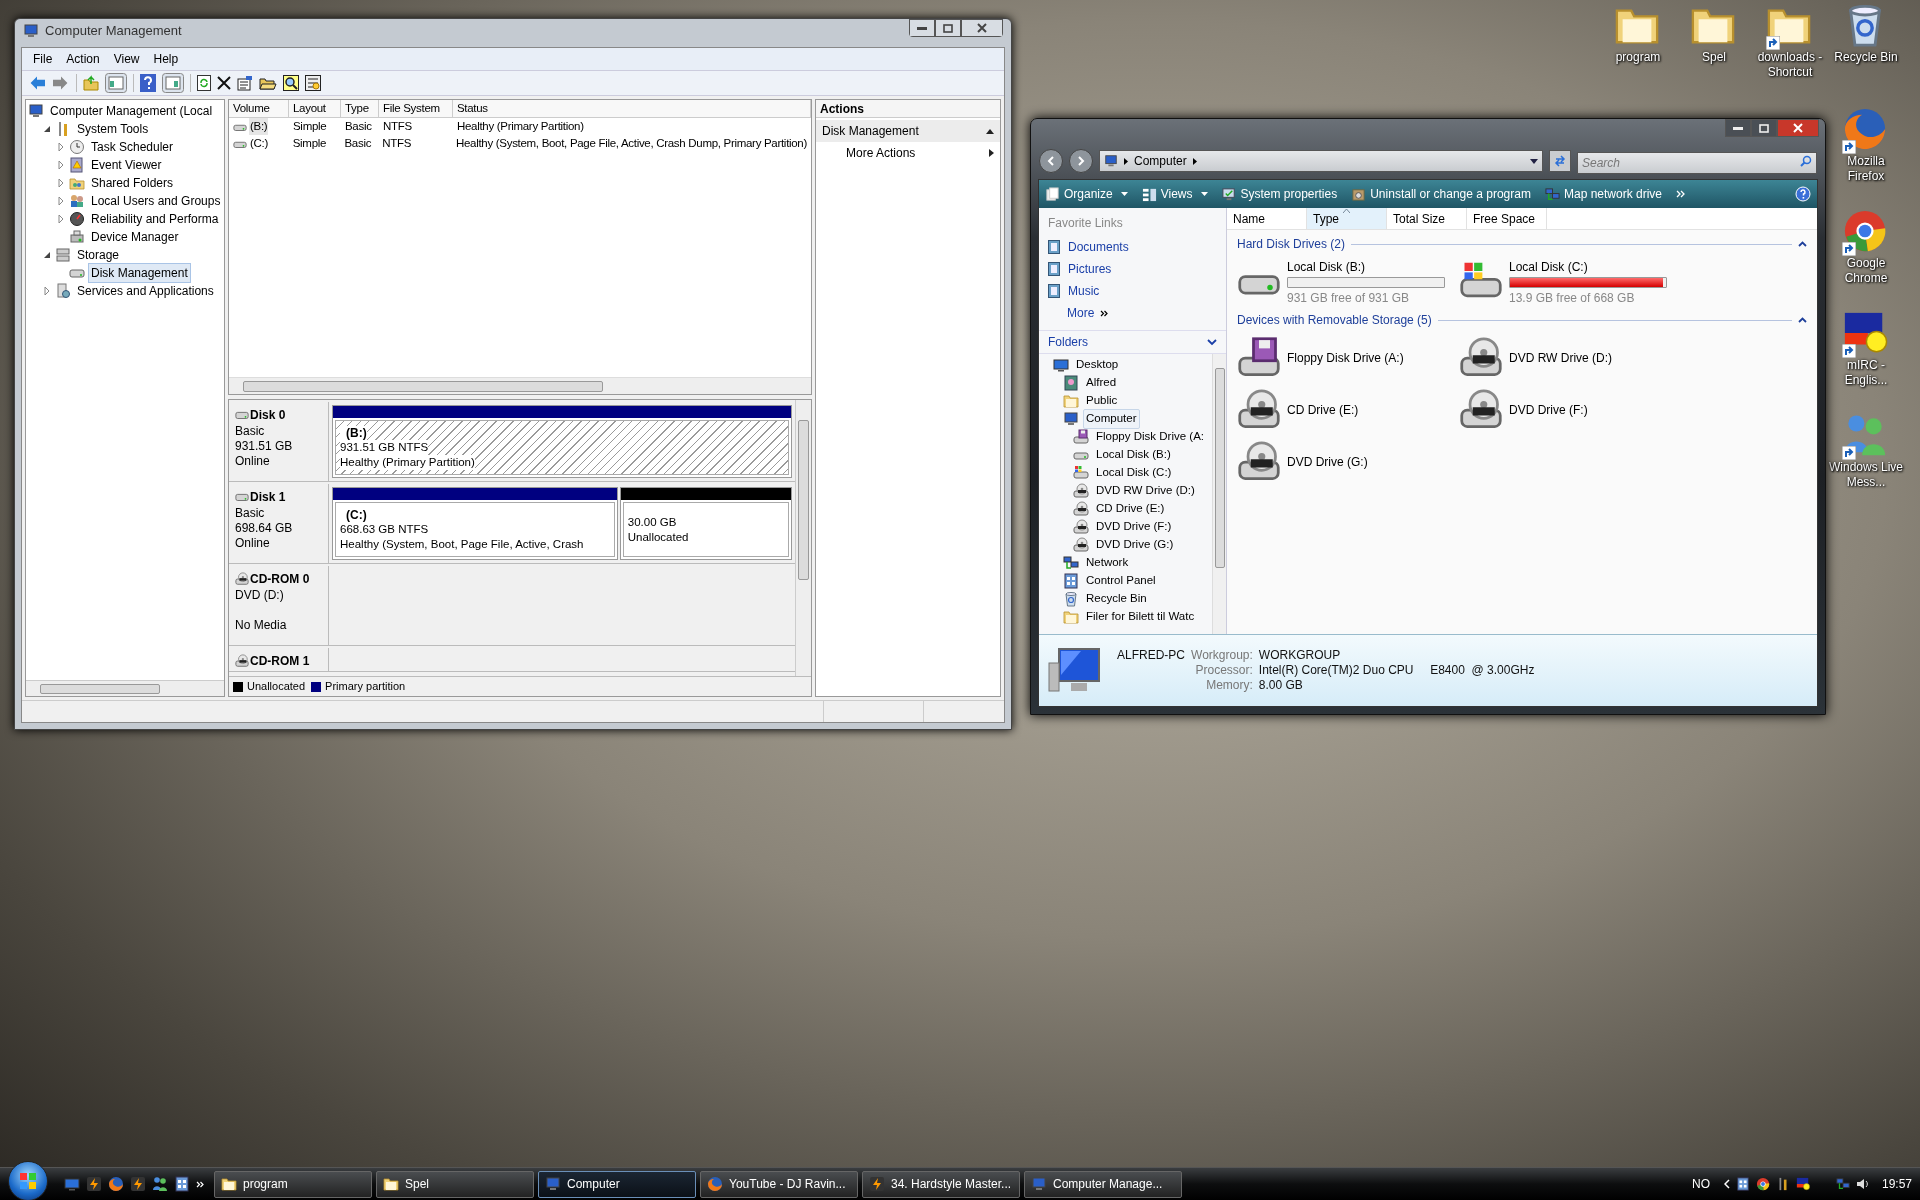 The image size is (1920, 1200). What do you see at coordinates (1842, 1184) in the screenshot?
I see `network-icon` at bounding box center [1842, 1184].